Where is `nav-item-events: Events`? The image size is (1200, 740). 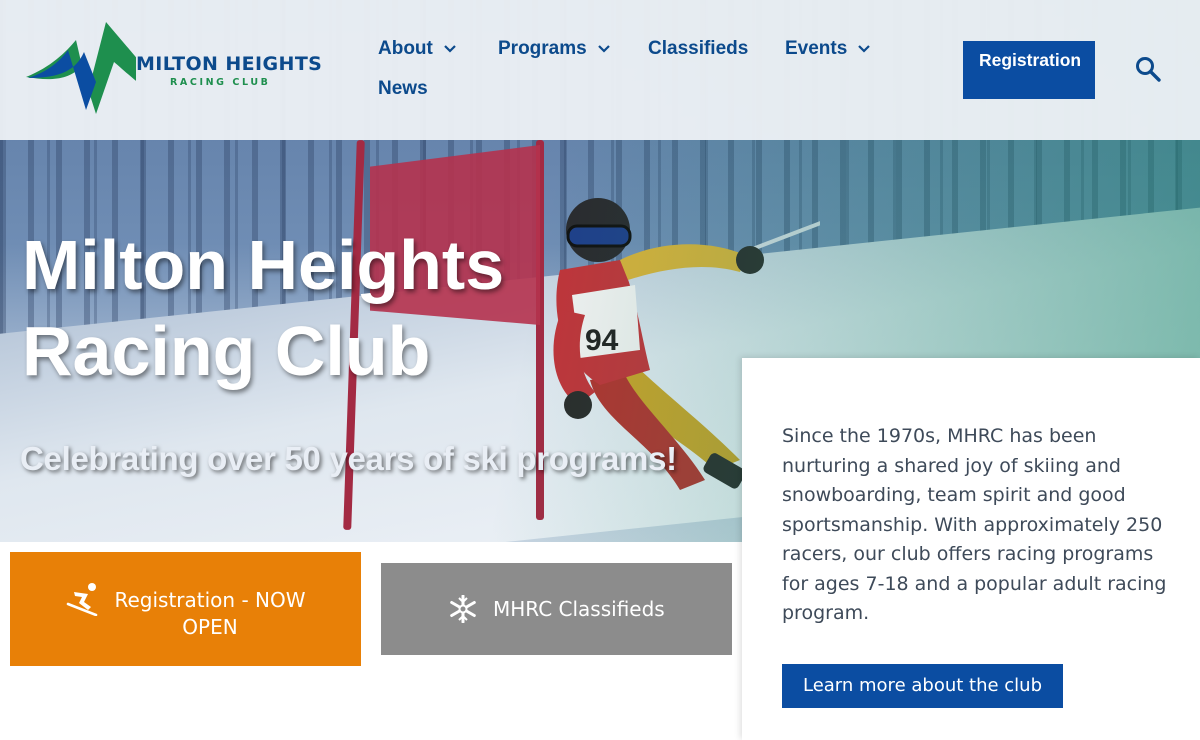 nav-item-events: Events is located at coordinates (828, 49).